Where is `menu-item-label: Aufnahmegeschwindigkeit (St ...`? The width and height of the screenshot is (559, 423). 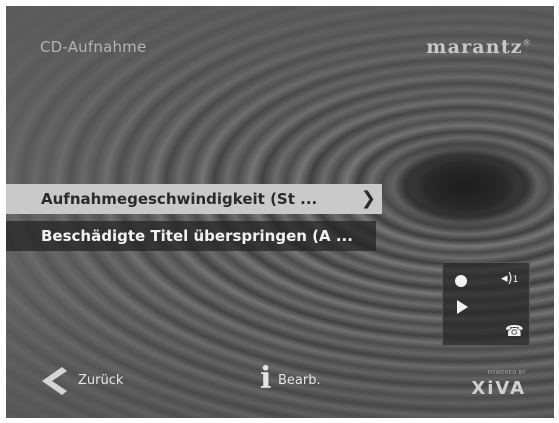
menu-item-label: Aufnahmegeschwindigkeit (St ... is located at coordinates (179, 199).